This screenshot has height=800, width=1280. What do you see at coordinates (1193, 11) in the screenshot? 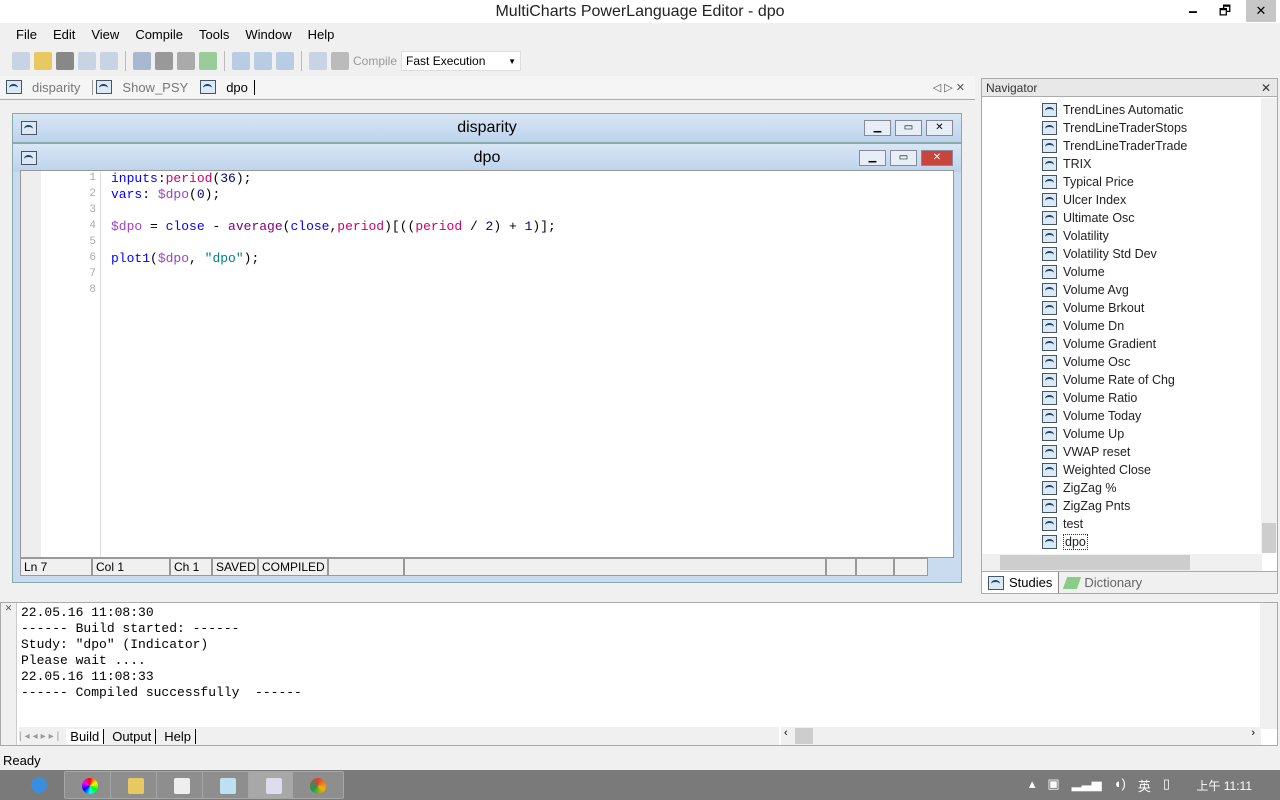
I see `minimize-button: 🗕` at bounding box center [1193, 11].